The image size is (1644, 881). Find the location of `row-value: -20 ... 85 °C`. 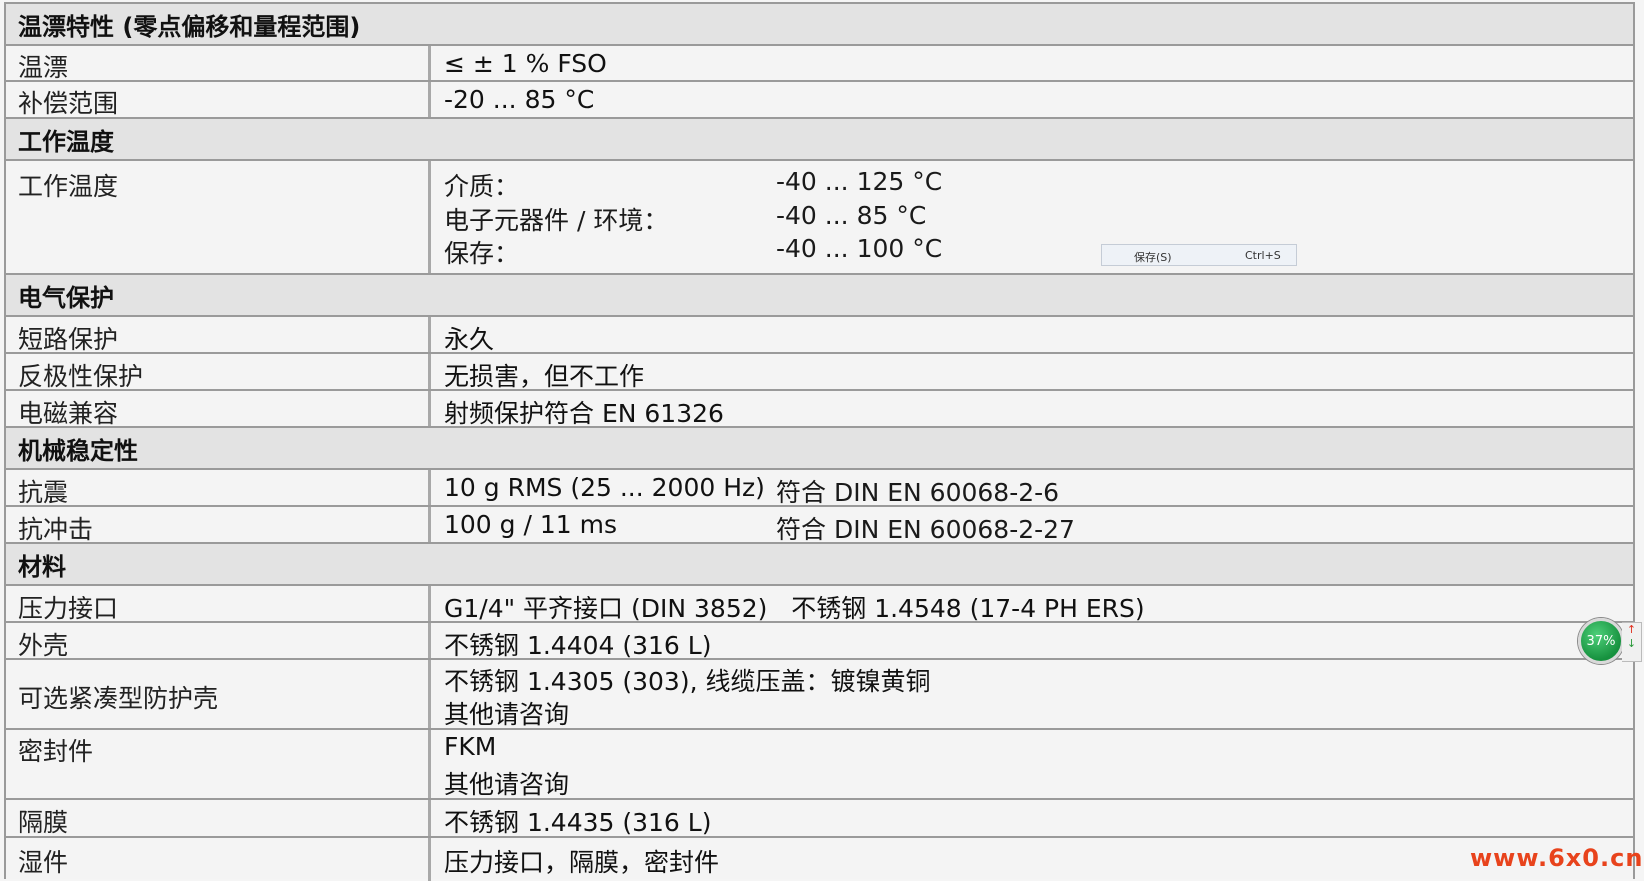

row-value: -20 ... 85 °C is located at coordinates (519, 99).